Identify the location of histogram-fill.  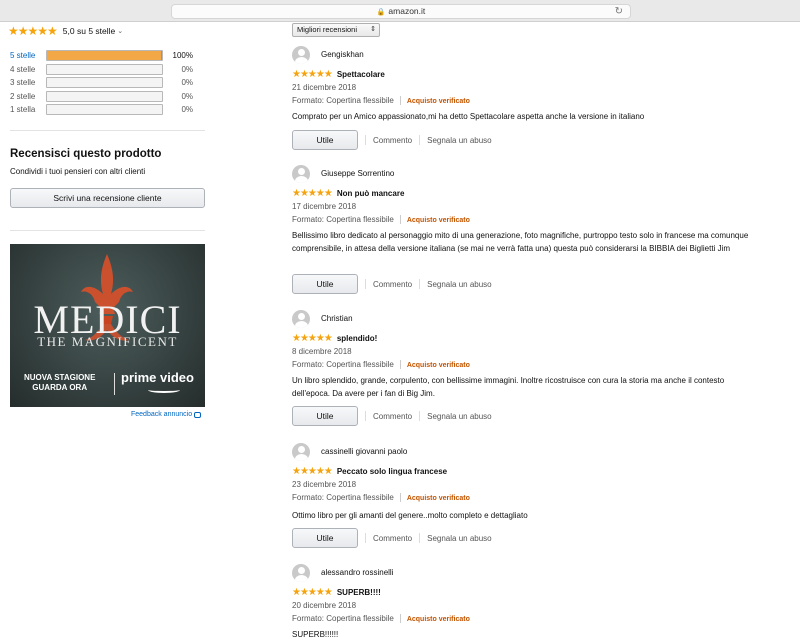
(104, 56).